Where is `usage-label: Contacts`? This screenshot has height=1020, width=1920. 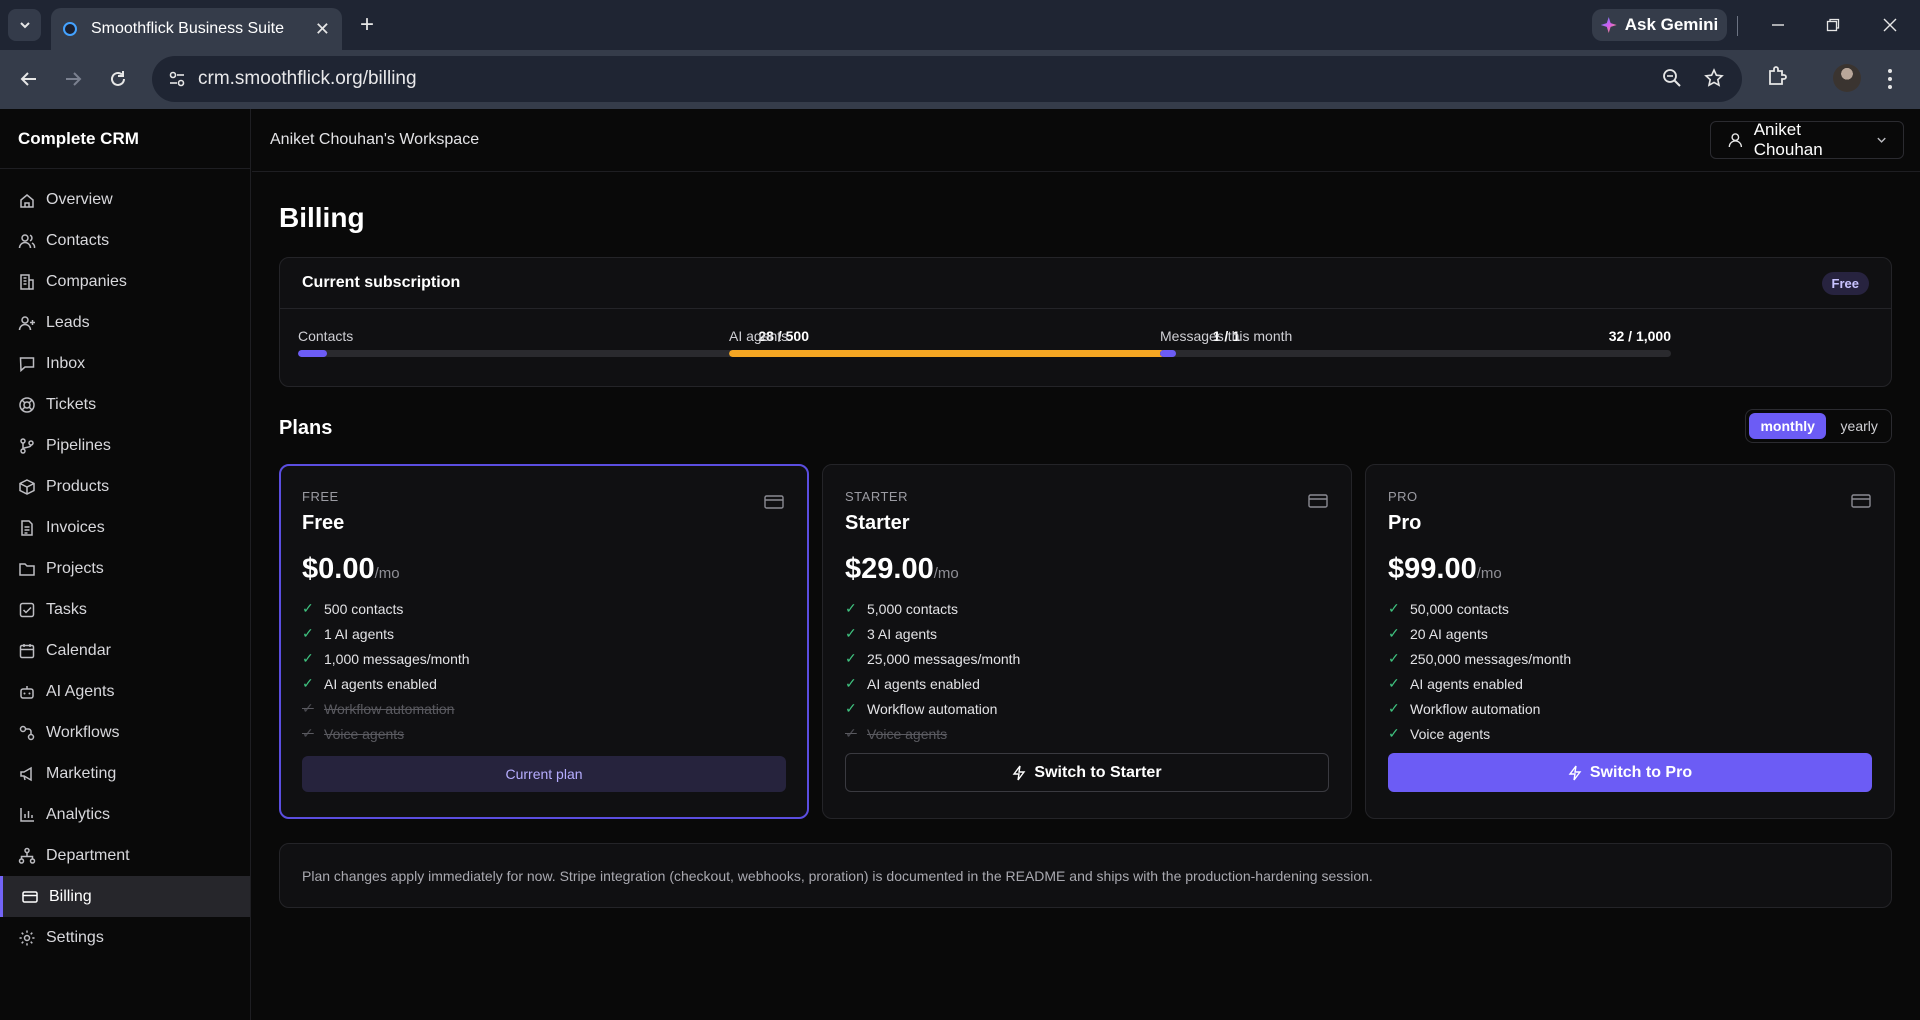 usage-label: Contacts is located at coordinates (326, 336).